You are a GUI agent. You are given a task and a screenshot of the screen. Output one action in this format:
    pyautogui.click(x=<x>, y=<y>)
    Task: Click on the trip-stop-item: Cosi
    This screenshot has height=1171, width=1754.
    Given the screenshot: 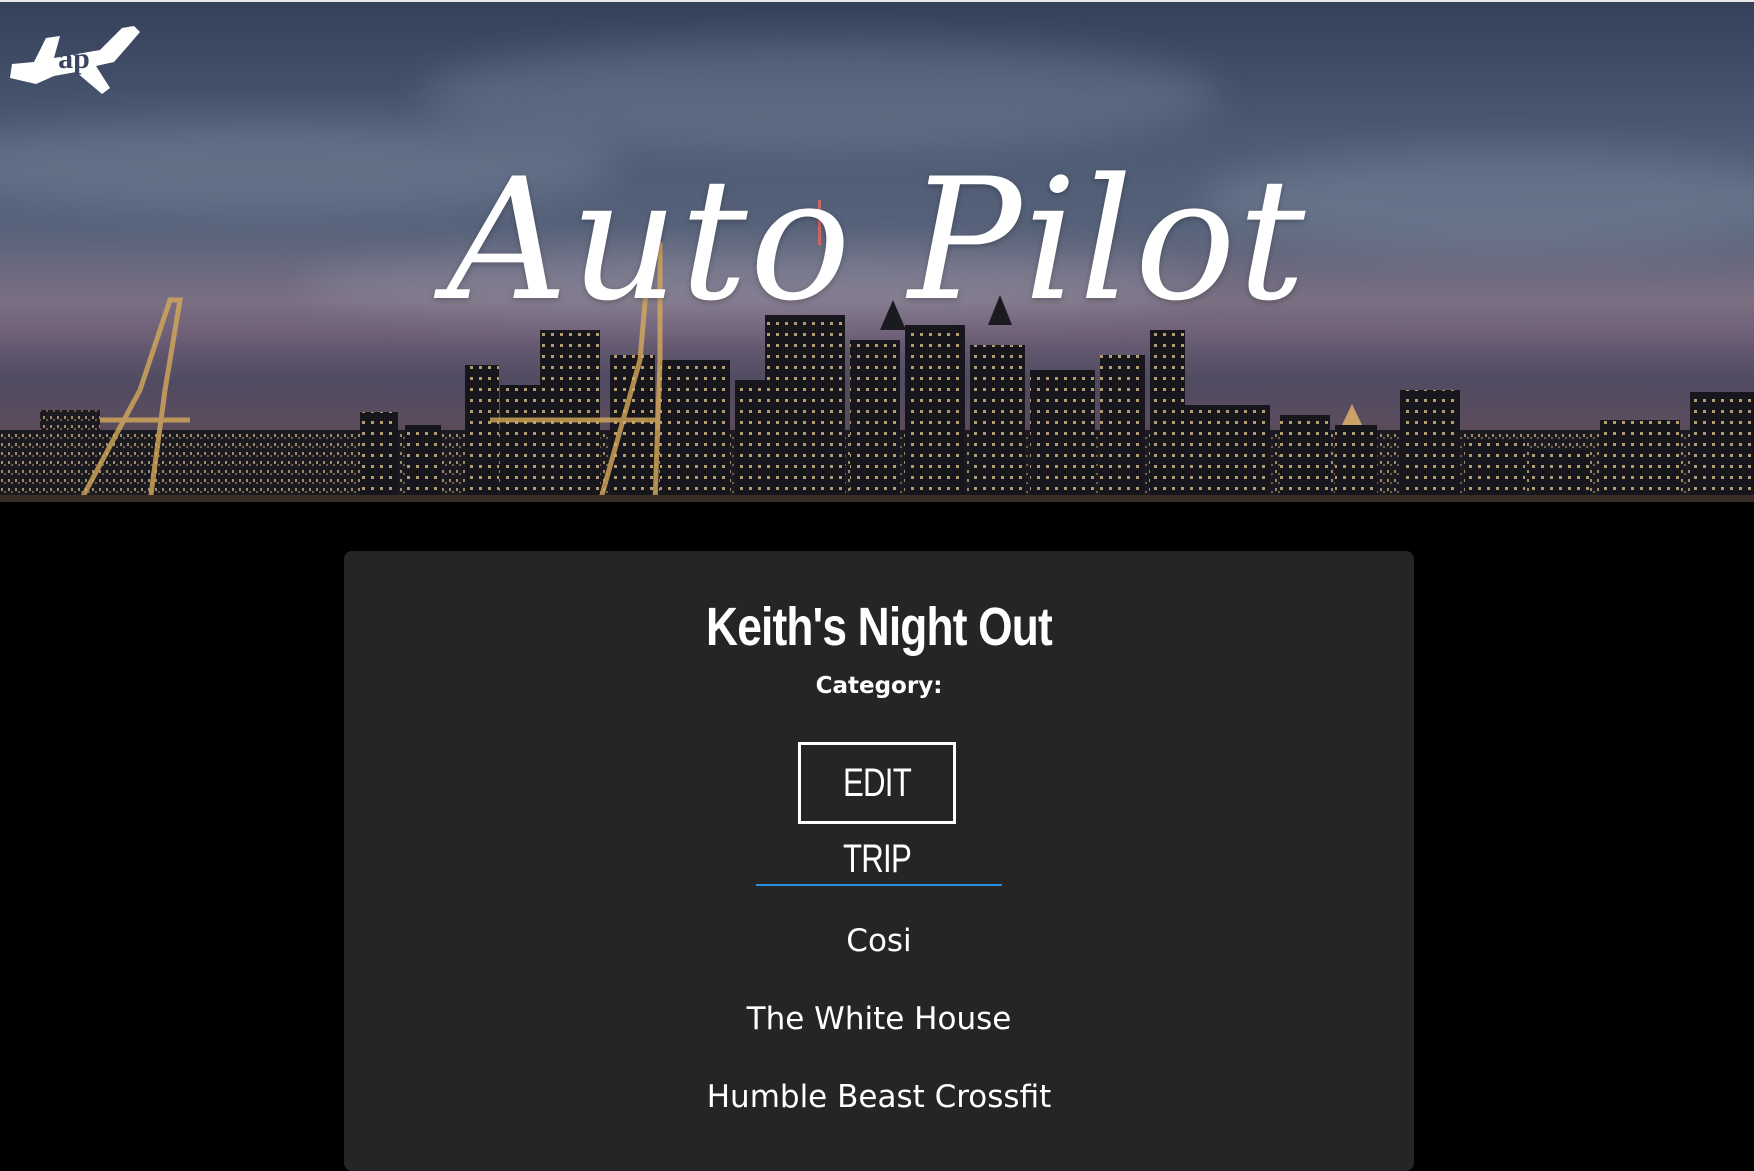 What is the action you would take?
    pyautogui.click(x=879, y=941)
    